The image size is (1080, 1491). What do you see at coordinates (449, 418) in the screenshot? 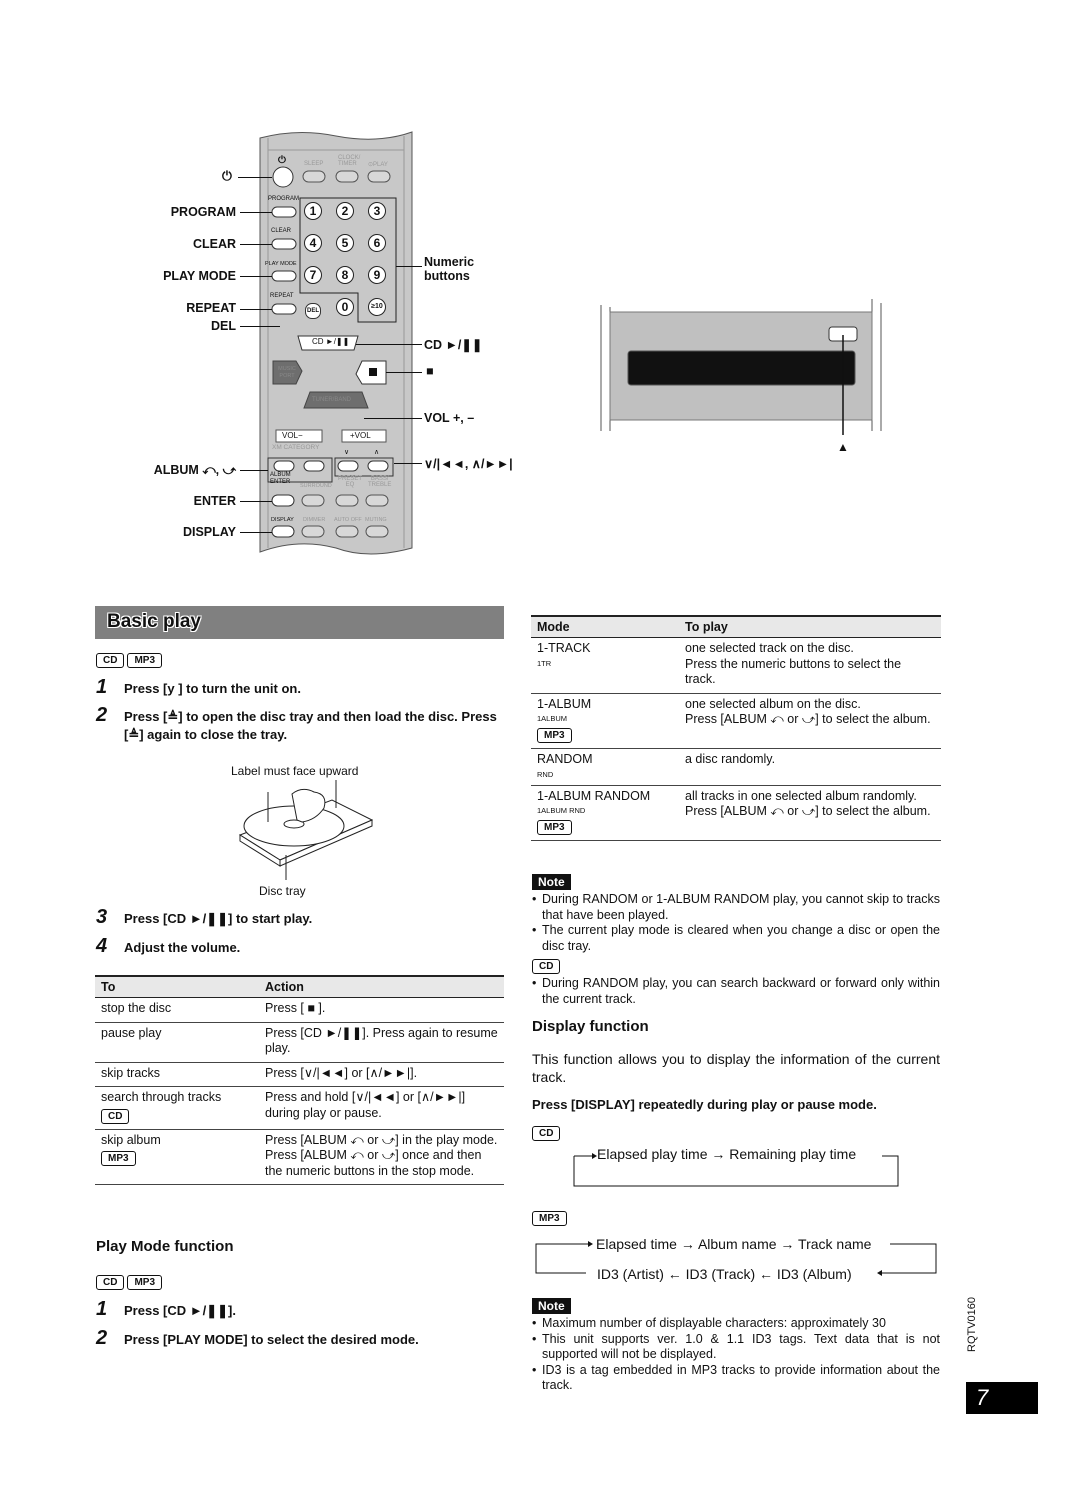
I see `callout-vol: VOL +, –` at bounding box center [449, 418].